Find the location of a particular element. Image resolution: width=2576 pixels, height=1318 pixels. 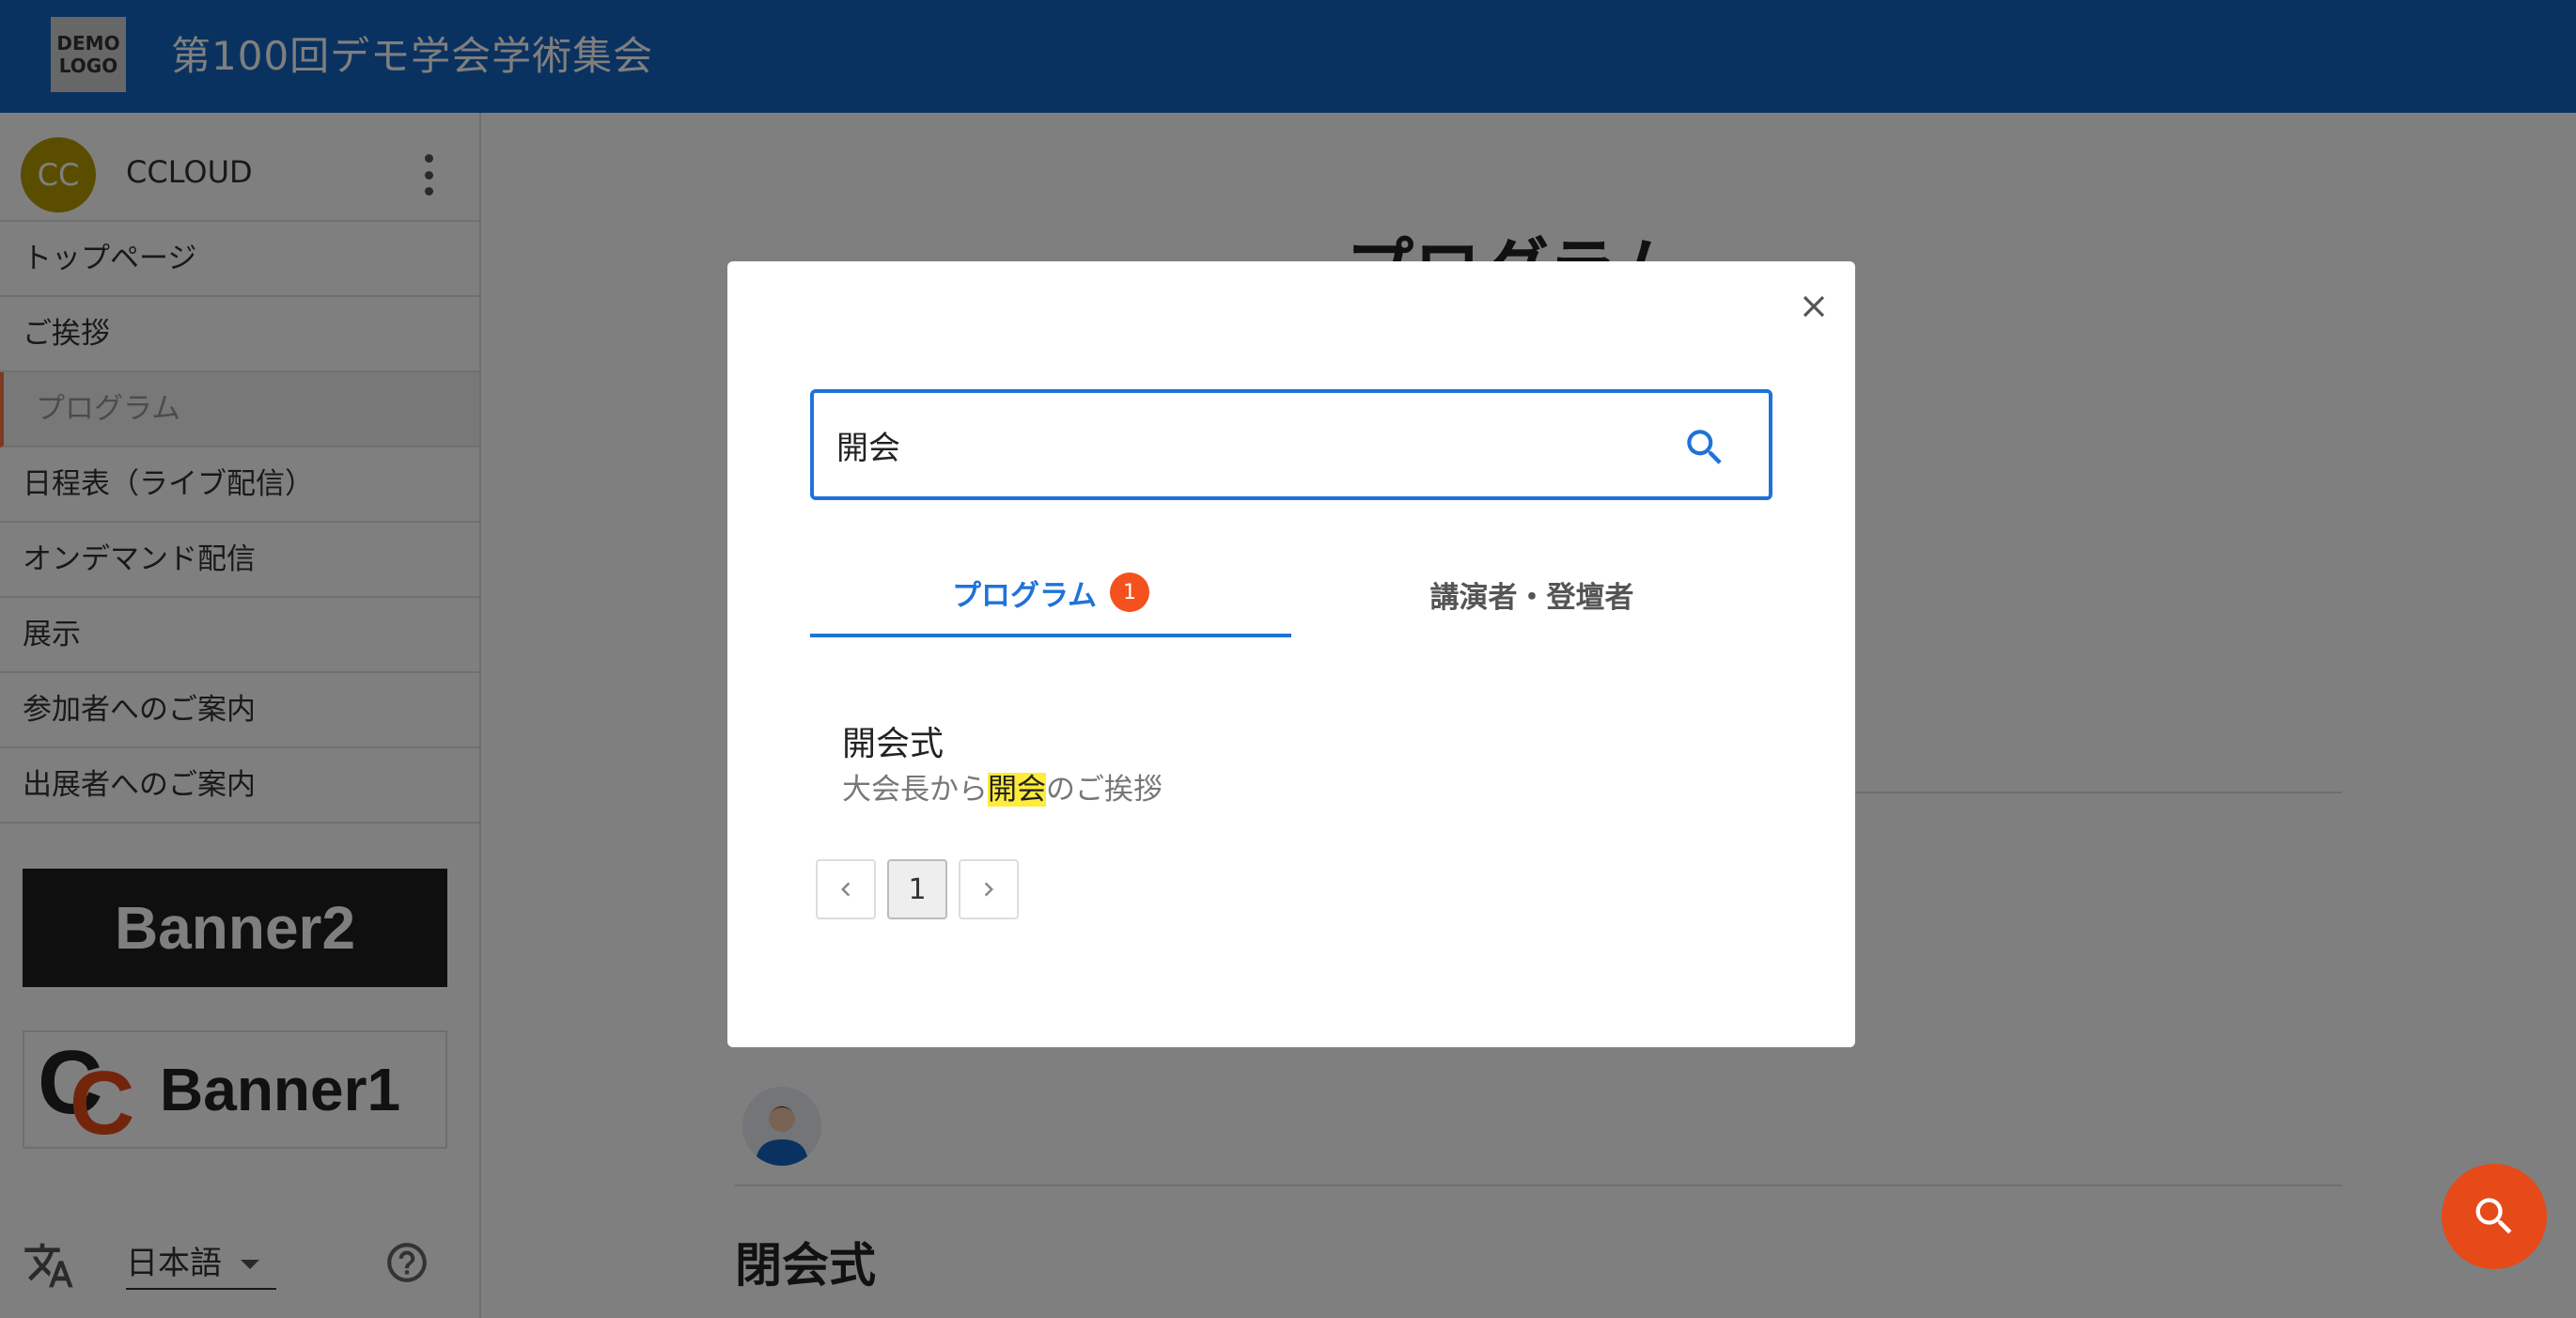

pagination-page-button: 1 is located at coordinates (917, 889).